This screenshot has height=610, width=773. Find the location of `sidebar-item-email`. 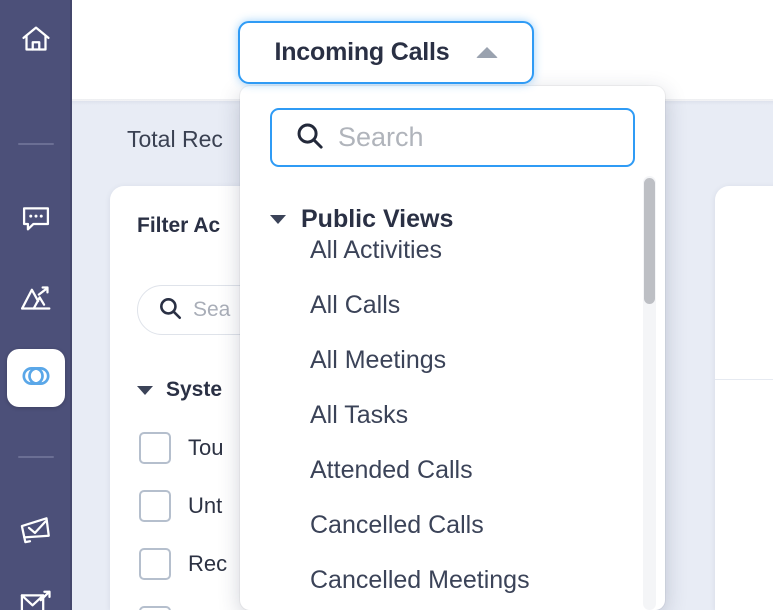

sidebar-item-email is located at coordinates (36, 594).